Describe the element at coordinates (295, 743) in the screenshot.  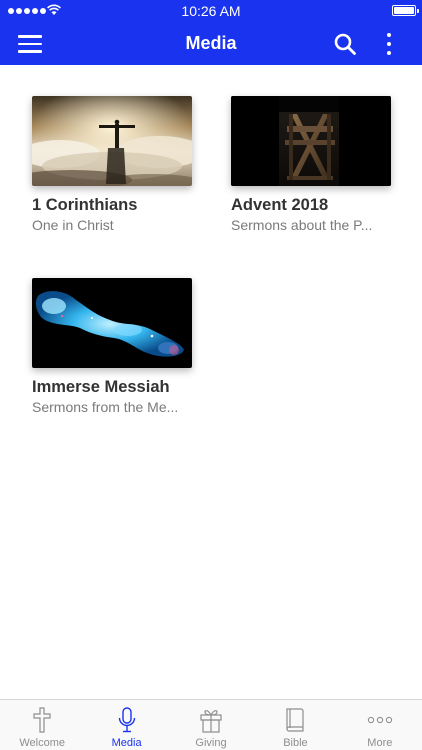
I see `tab-label: Bible` at that location.